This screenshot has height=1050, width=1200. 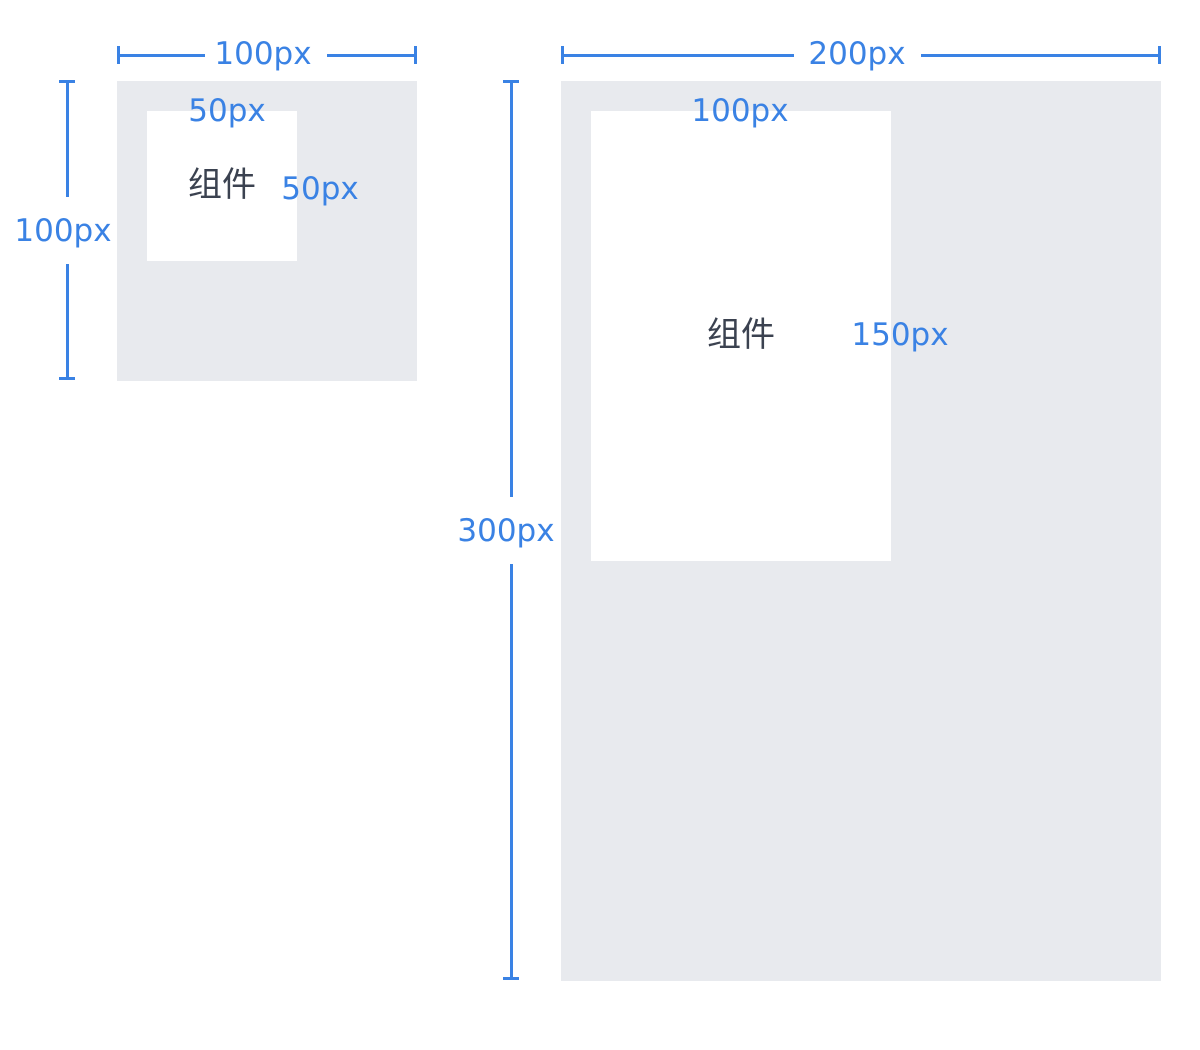 What do you see at coordinates (320, 189) in the screenshot?
I see `left-component-height-label: 50px` at bounding box center [320, 189].